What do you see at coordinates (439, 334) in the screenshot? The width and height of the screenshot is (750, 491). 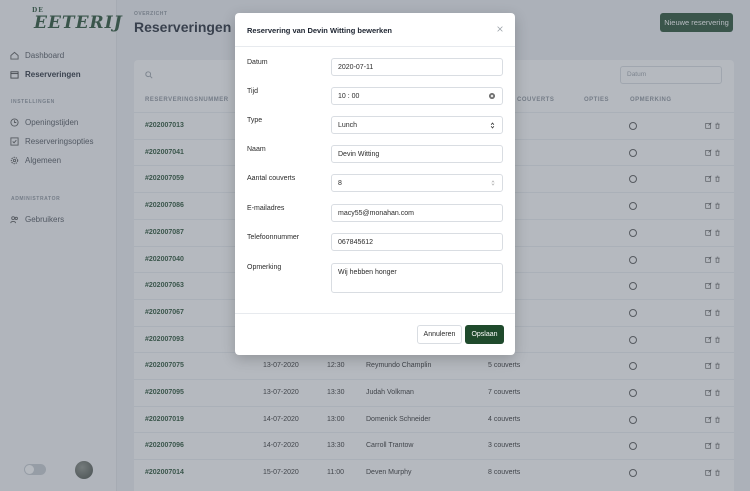 I see `cancel-button: Annuleren` at bounding box center [439, 334].